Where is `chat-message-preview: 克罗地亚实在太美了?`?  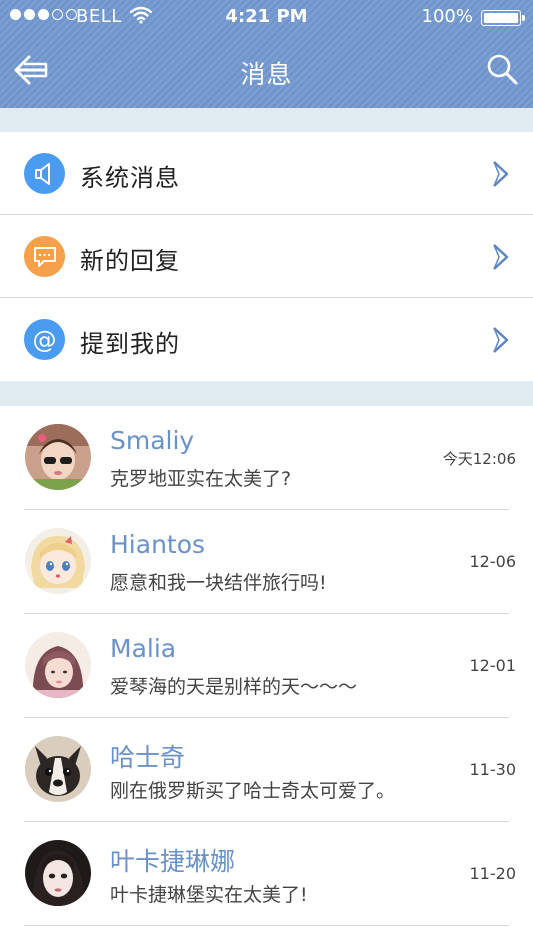
chat-message-preview: 克罗地亚实在太美了? is located at coordinates (201, 479).